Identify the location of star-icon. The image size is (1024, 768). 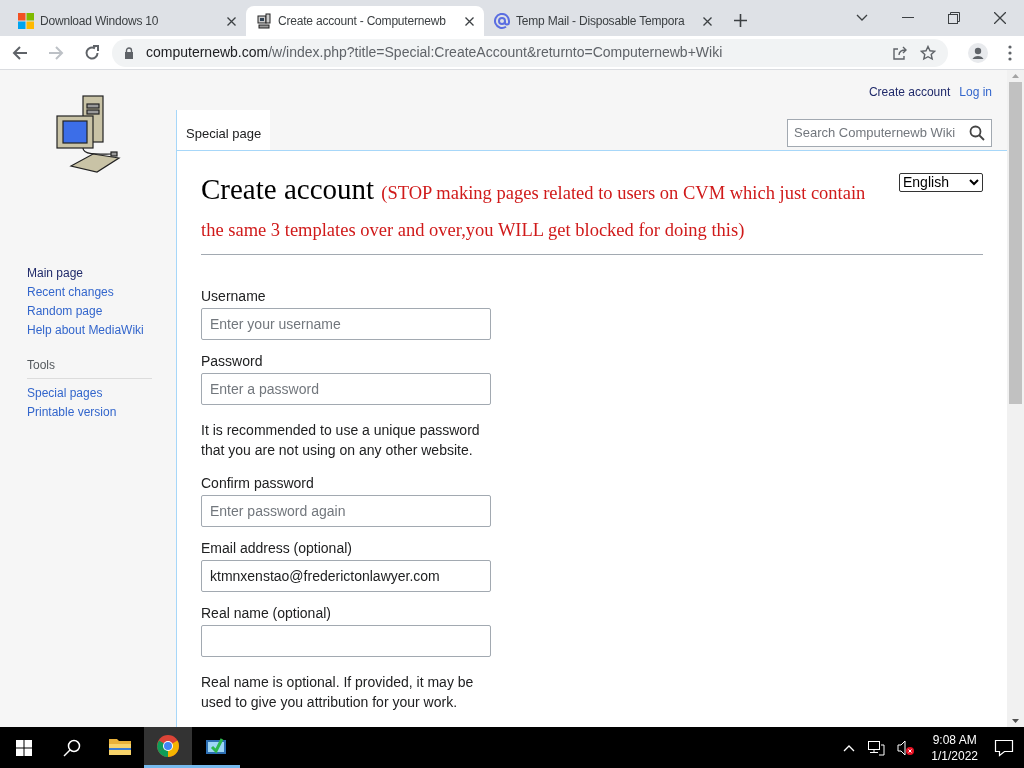
(928, 52).